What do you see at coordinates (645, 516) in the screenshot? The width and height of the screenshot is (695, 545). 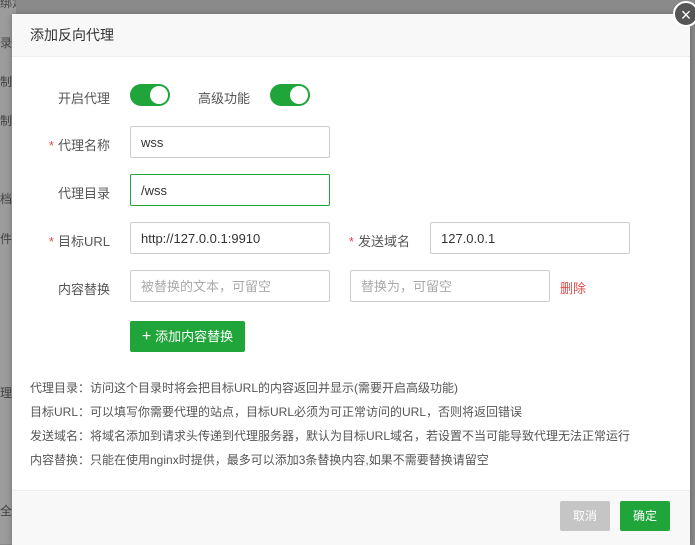 I see `confirm-button: 确定` at bounding box center [645, 516].